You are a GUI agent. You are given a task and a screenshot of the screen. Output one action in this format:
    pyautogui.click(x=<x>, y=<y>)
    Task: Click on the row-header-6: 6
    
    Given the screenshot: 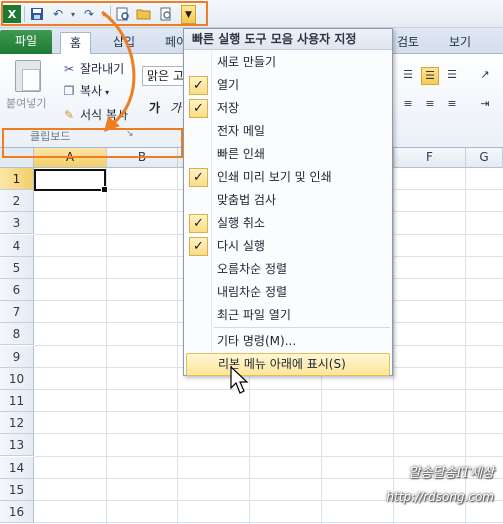 What is the action you would take?
    pyautogui.click(x=17, y=290)
    